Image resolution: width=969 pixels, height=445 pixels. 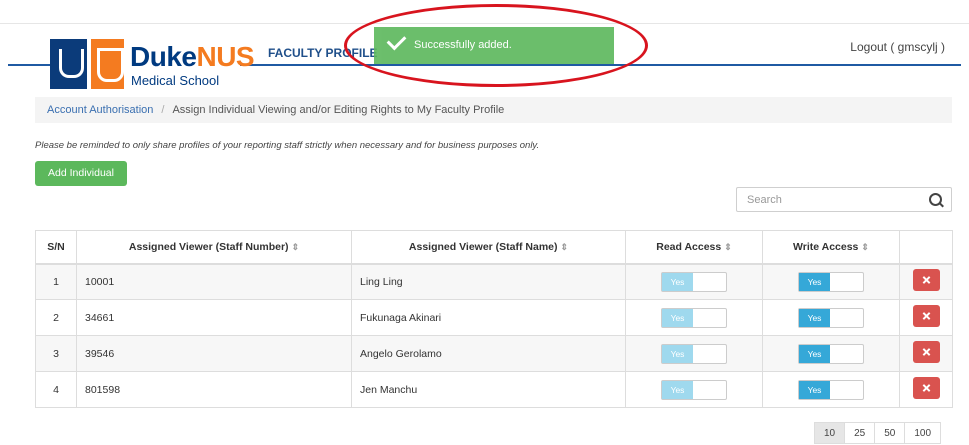 I want to click on table-row: 4 801598 Jen Manchu Yes Yes, so click(x=494, y=389).